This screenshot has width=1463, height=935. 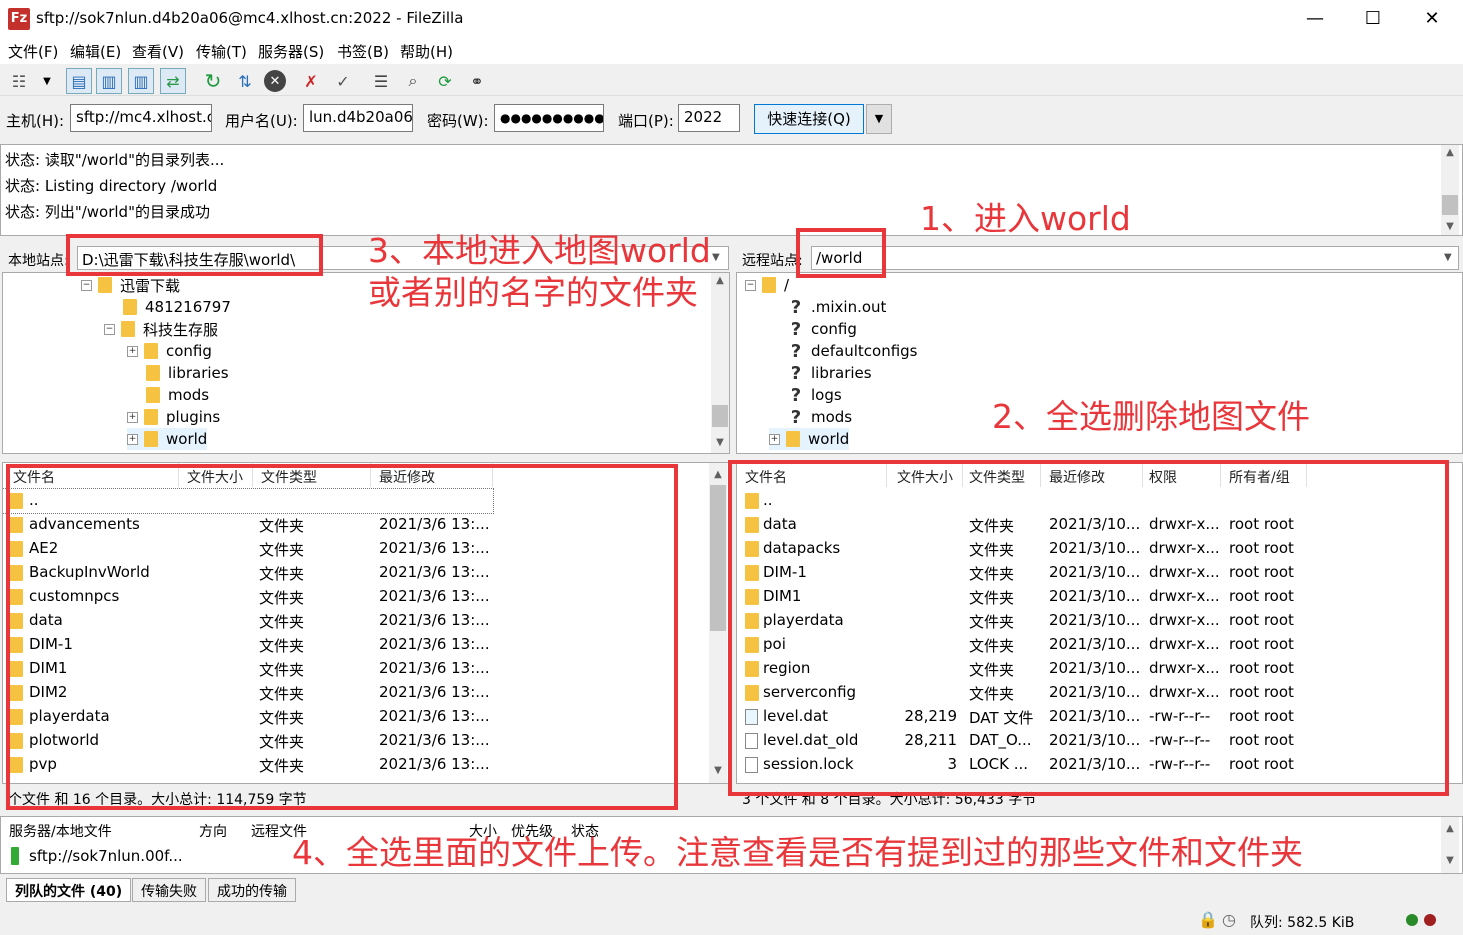 What do you see at coordinates (95, 51) in the screenshot?
I see `menu-edit: 编辑(E)` at bounding box center [95, 51].